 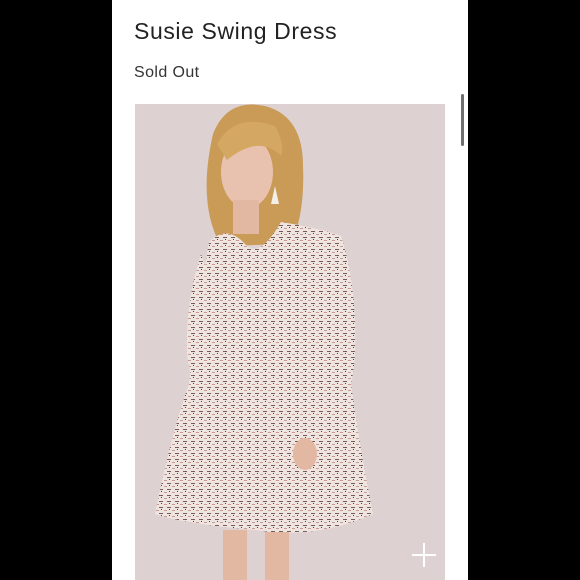 What do you see at coordinates (167, 72) in the screenshot?
I see `stock-status: Sold Out` at bounding box center [167, 72].